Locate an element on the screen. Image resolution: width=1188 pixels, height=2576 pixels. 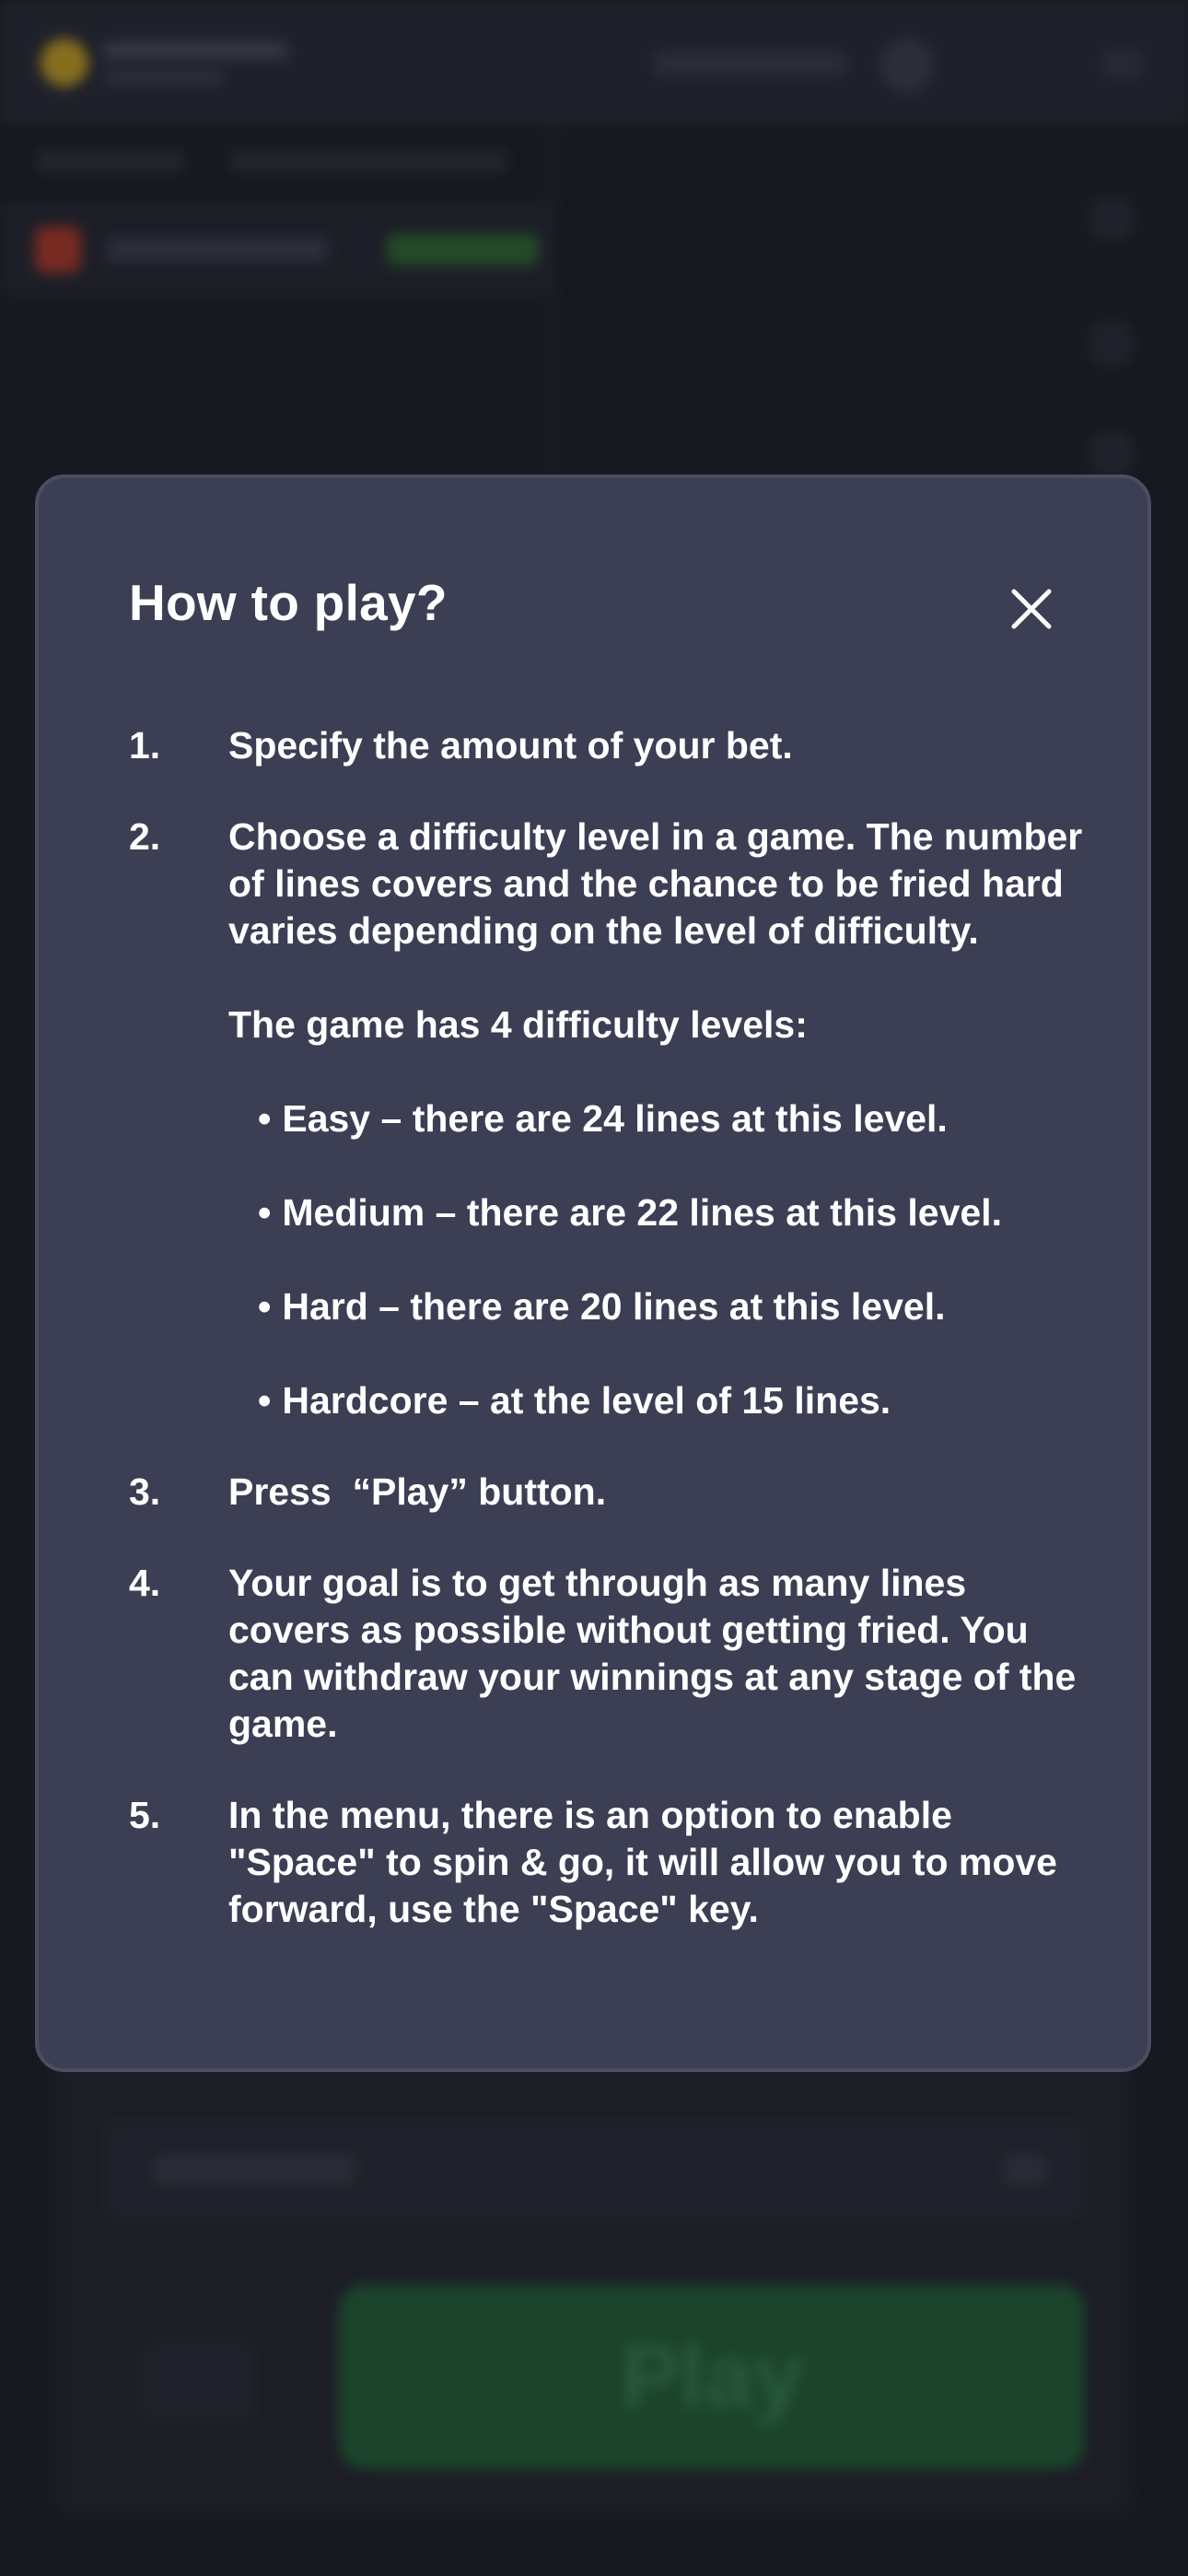
instruction-step: 3. Press “Play” button. is located at coordinates (612, 1492).